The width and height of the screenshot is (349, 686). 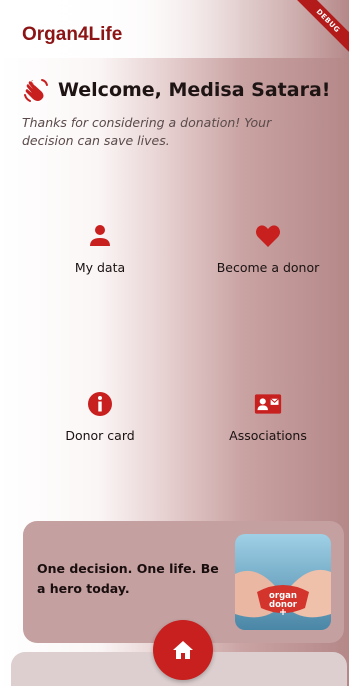 I want to click on app-title: Organ4Life, so click(x=72, y=34).